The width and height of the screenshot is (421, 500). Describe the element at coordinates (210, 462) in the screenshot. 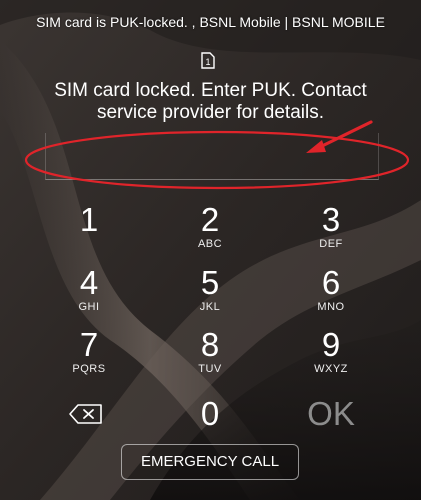

I see `emergency-call-button: EMERGENCY CALL` at that location.